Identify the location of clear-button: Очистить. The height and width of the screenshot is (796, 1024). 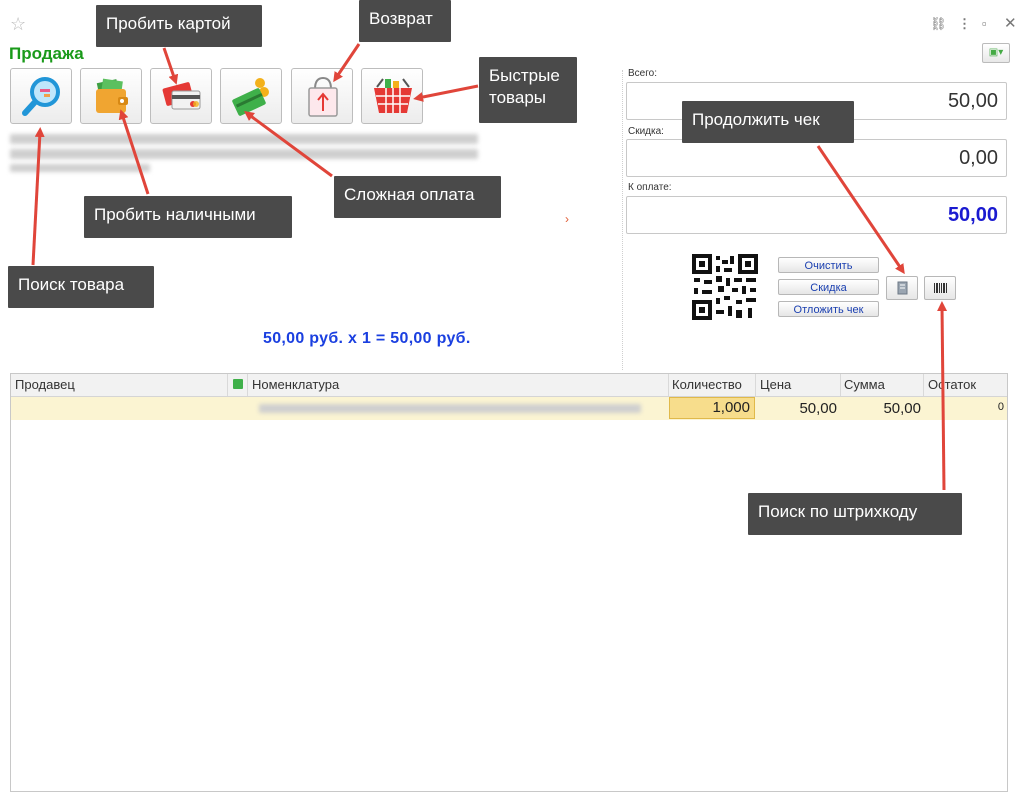
(828, 265).